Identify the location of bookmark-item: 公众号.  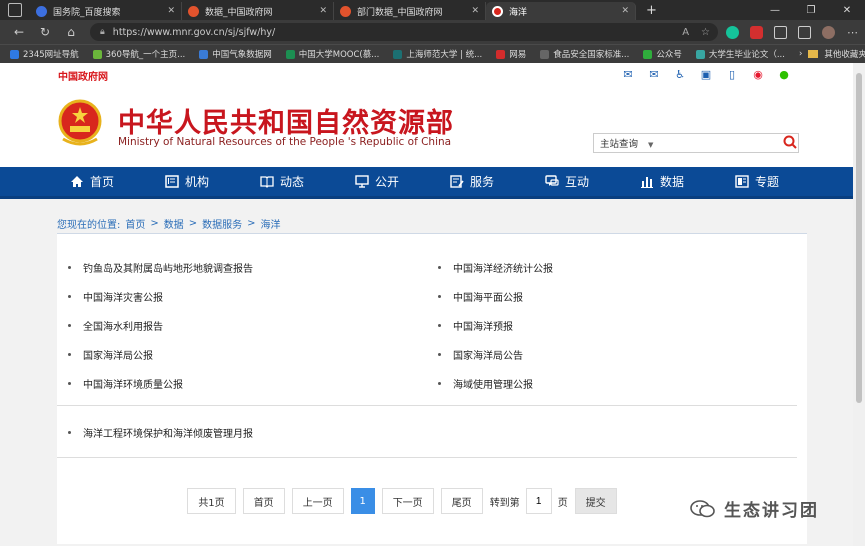
(662, 54).